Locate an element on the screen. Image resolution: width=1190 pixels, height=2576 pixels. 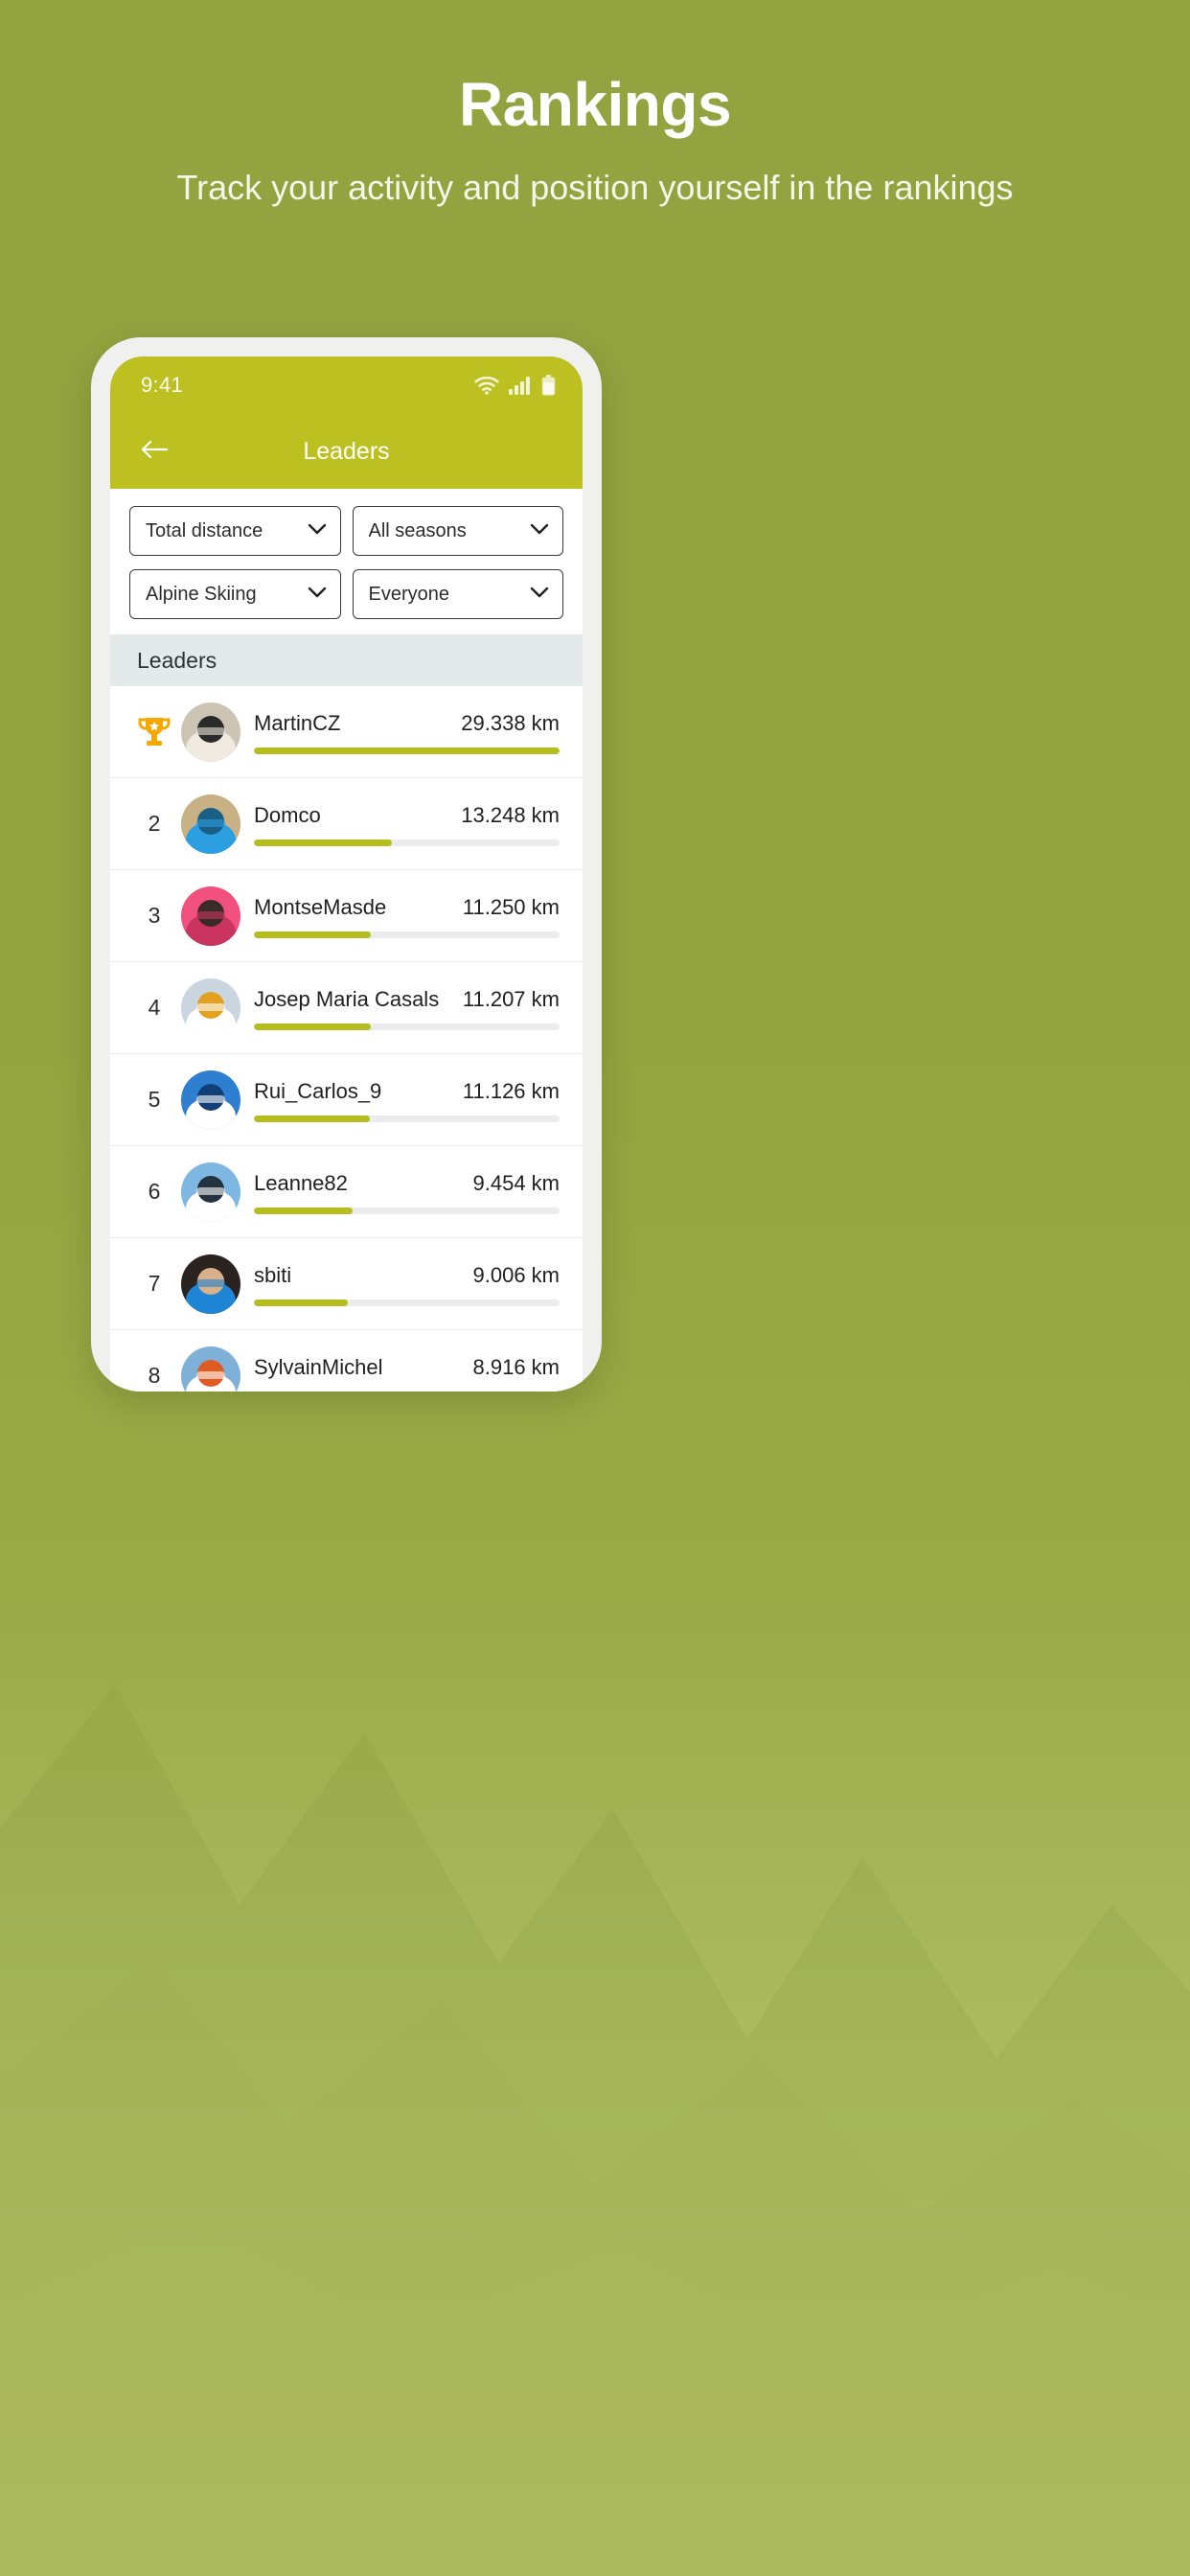
user-name: Leanne82 is located at coordinates (301, 1183).